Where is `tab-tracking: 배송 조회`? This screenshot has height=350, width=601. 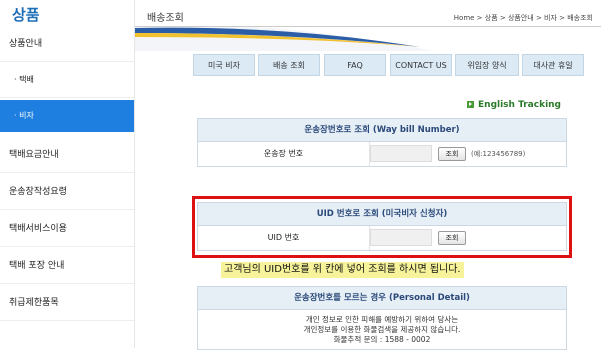
tab-tracking: 배송 조회 is located at coordinates (289, 65).